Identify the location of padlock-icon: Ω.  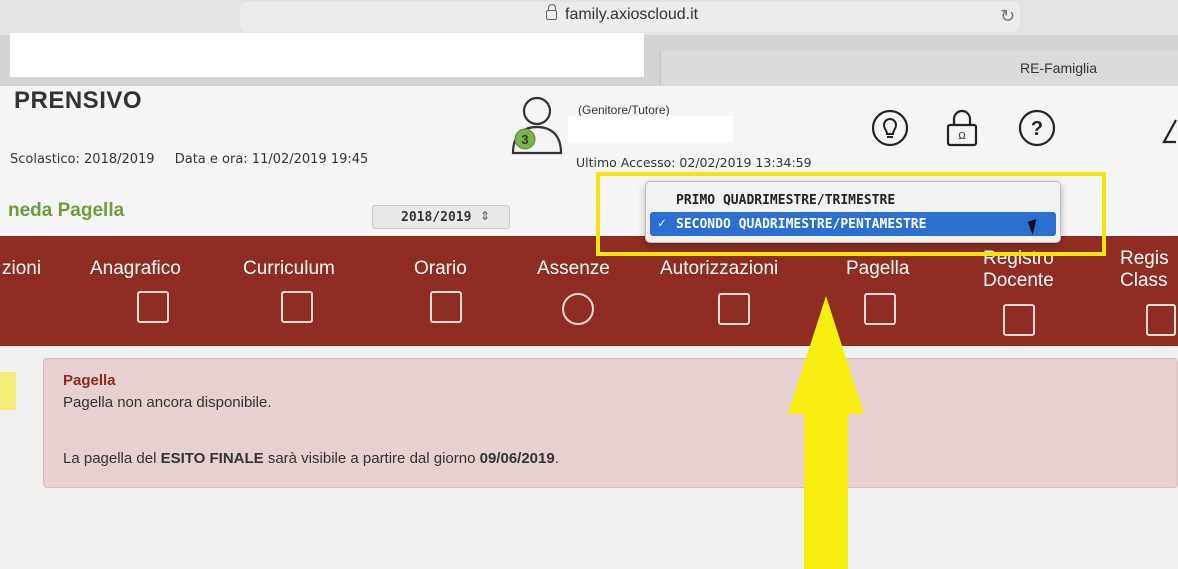
(962, 128).